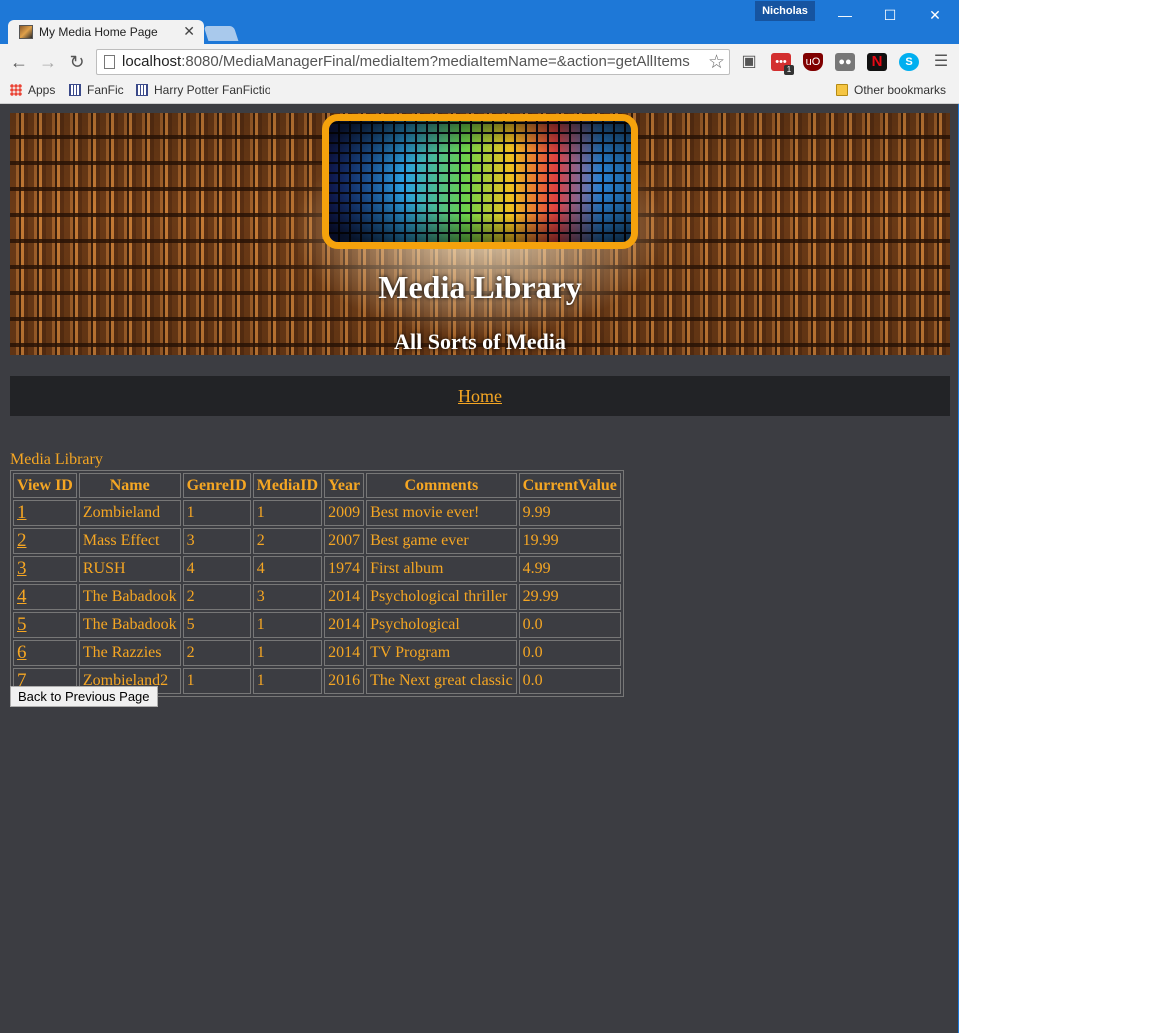 This screenshot has width=1152, height=1033. I want to click on skype-icon: S, so click(909, 62).